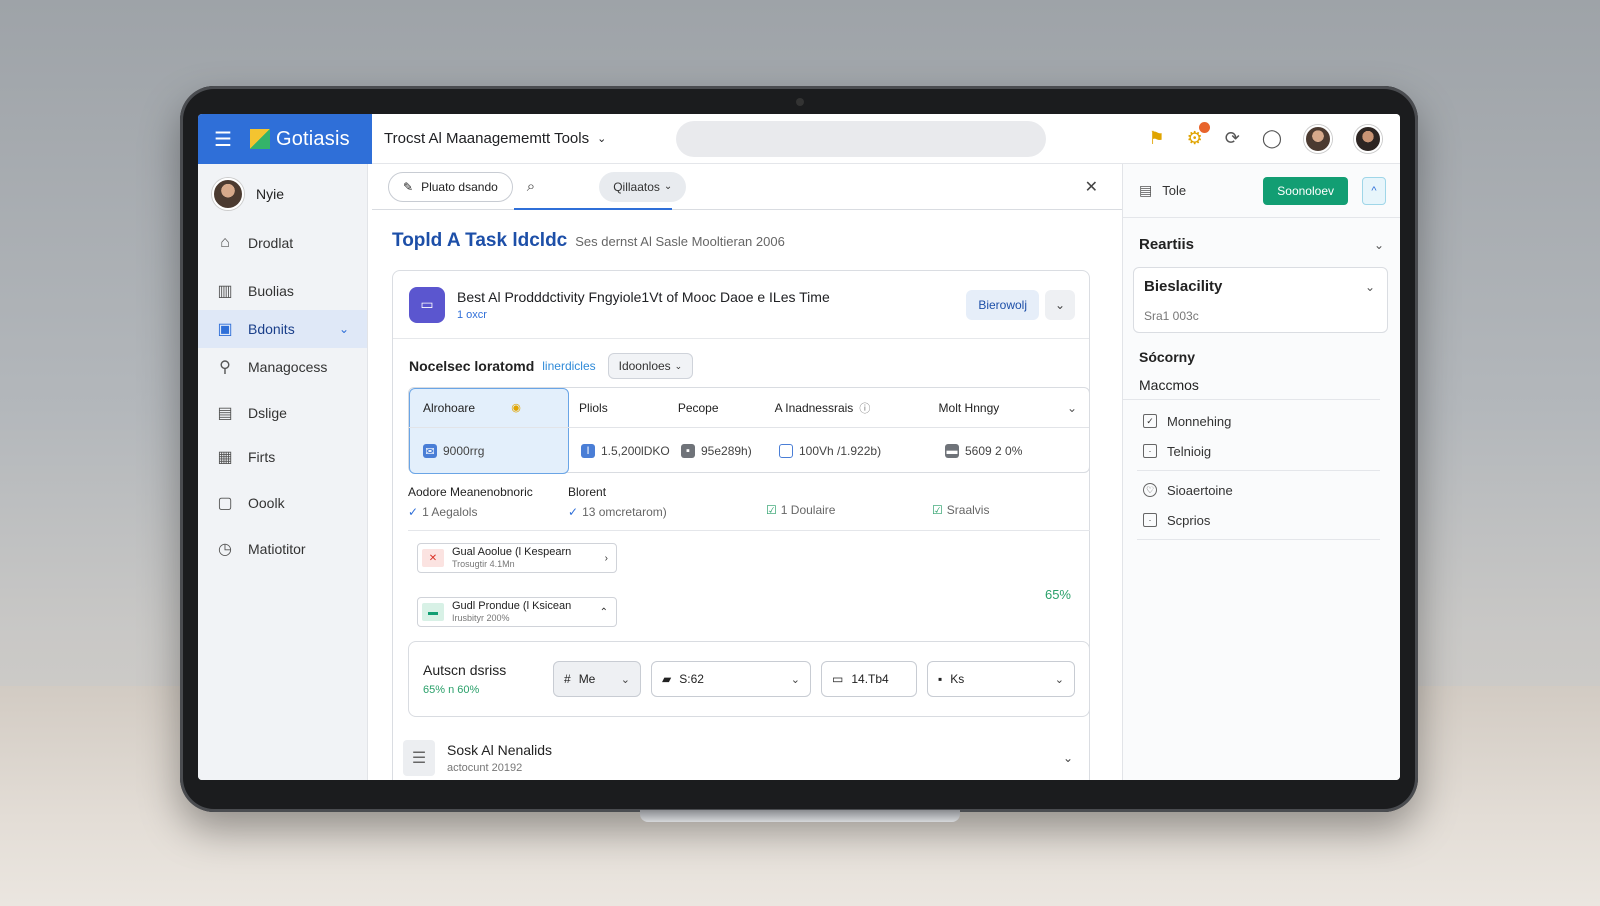 The height and width of the screenshot is (906, 1600). Describe the element at coordinates (861, 138) in the screenshot. I see `search-input` at that location.